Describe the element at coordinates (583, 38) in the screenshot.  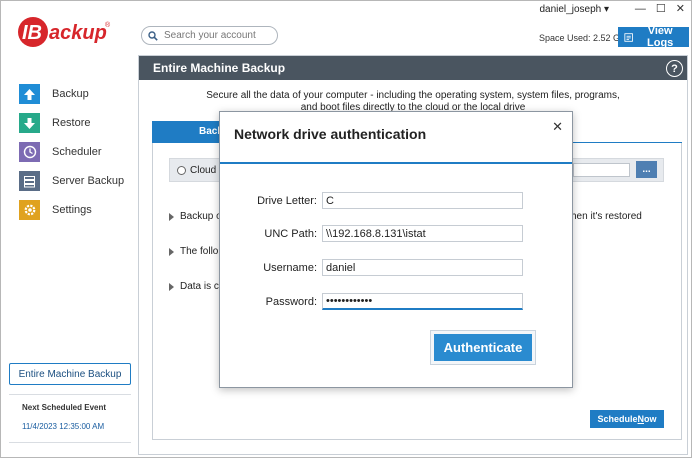
I see `space-used: Space Used: 2.52 GB` at that location.